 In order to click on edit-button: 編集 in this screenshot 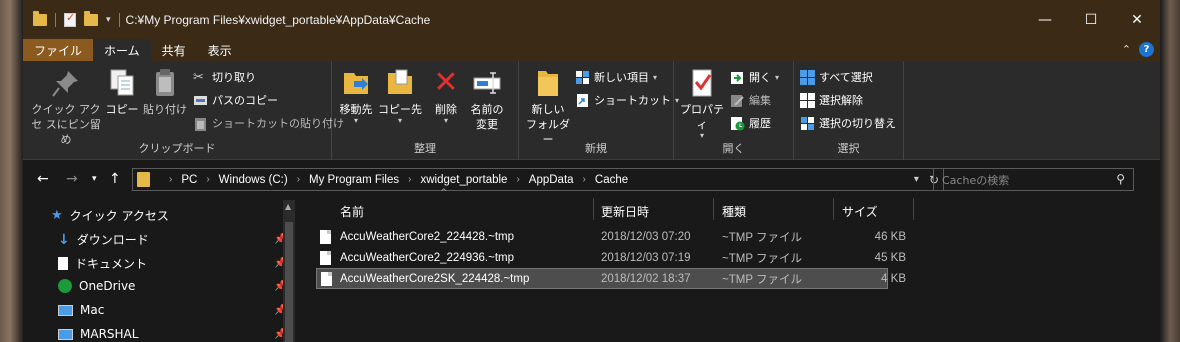, I will do `click(750, 100)`.